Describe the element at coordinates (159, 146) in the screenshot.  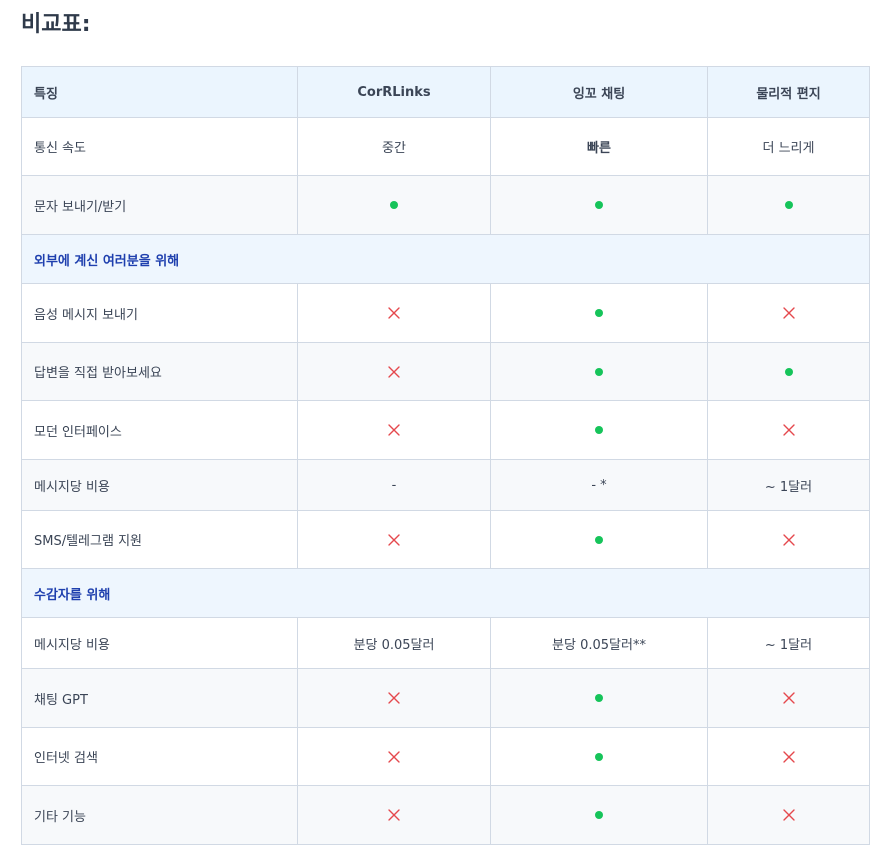
I see `row-label: 통신 속도` at that location.